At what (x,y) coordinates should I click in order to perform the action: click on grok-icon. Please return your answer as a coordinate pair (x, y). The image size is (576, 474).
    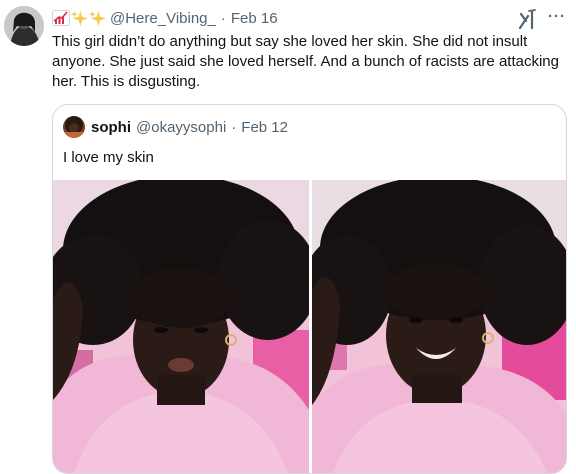
    Looking at the image, I should click on (528, 19).